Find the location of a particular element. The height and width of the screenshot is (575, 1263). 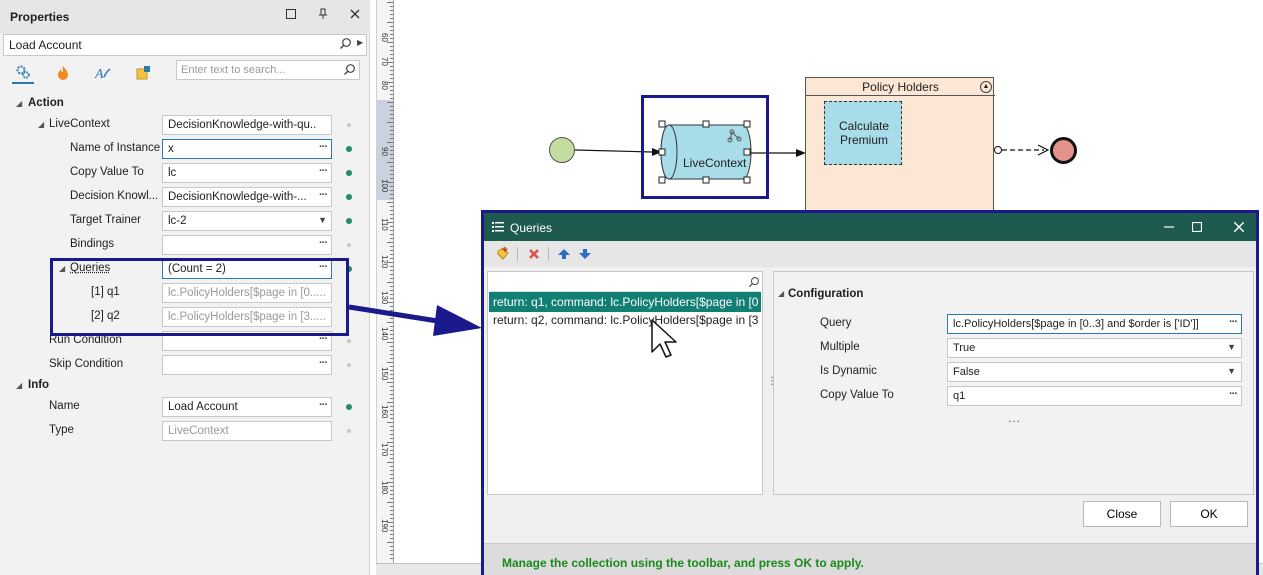

end-event is located at coordinates (1063, 150).